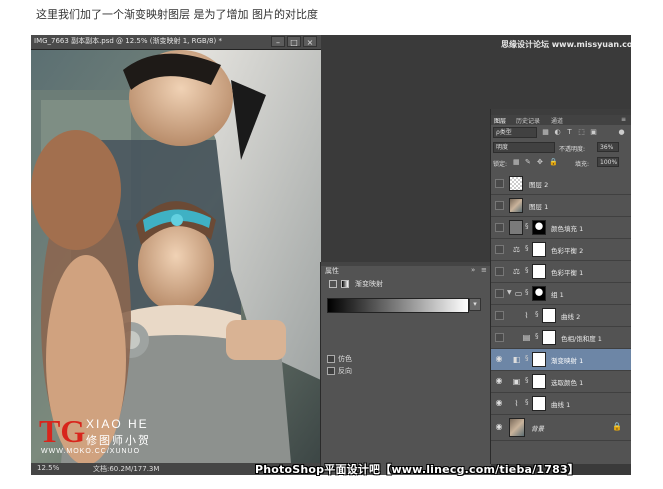 The width and height of the screenshot is (663, 489). I want to click on layer-row-color-balance-2: ⚖ § 色彩平衡 2, so click(561, 250).